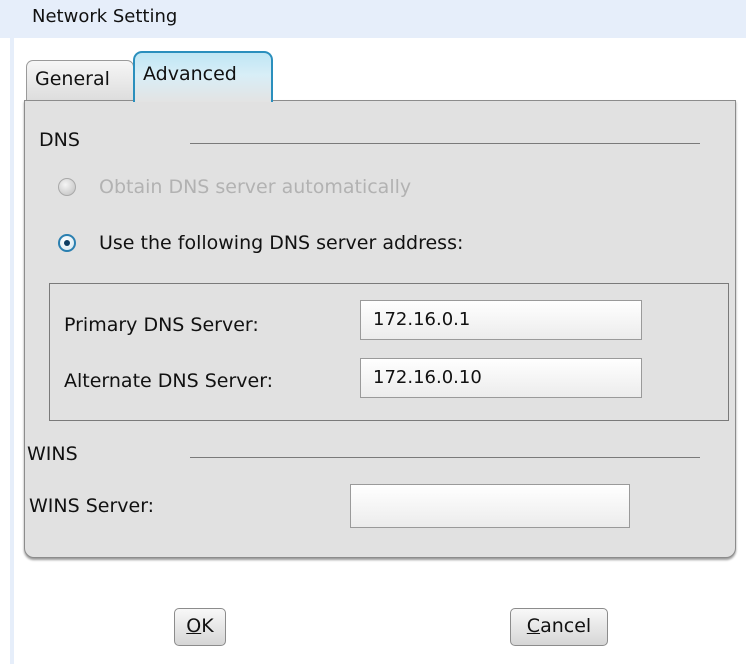 This screenshot has height=664, width=746. What do you see at coordinates (67, 187) in the screenshot?
I see `obtain-dns-auto-radio` at bounding box center [67, 187].